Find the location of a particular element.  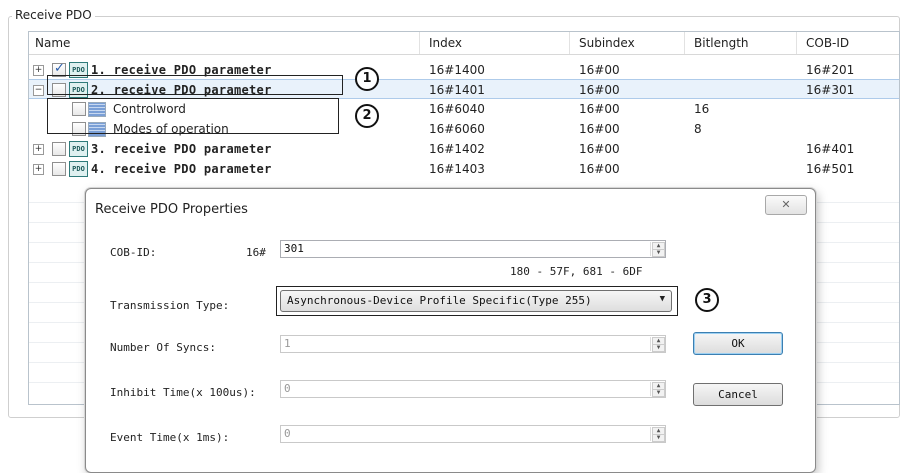

inhibit-time-label: Inhibit Time(x 100us): is located at coordinates (183, 392).